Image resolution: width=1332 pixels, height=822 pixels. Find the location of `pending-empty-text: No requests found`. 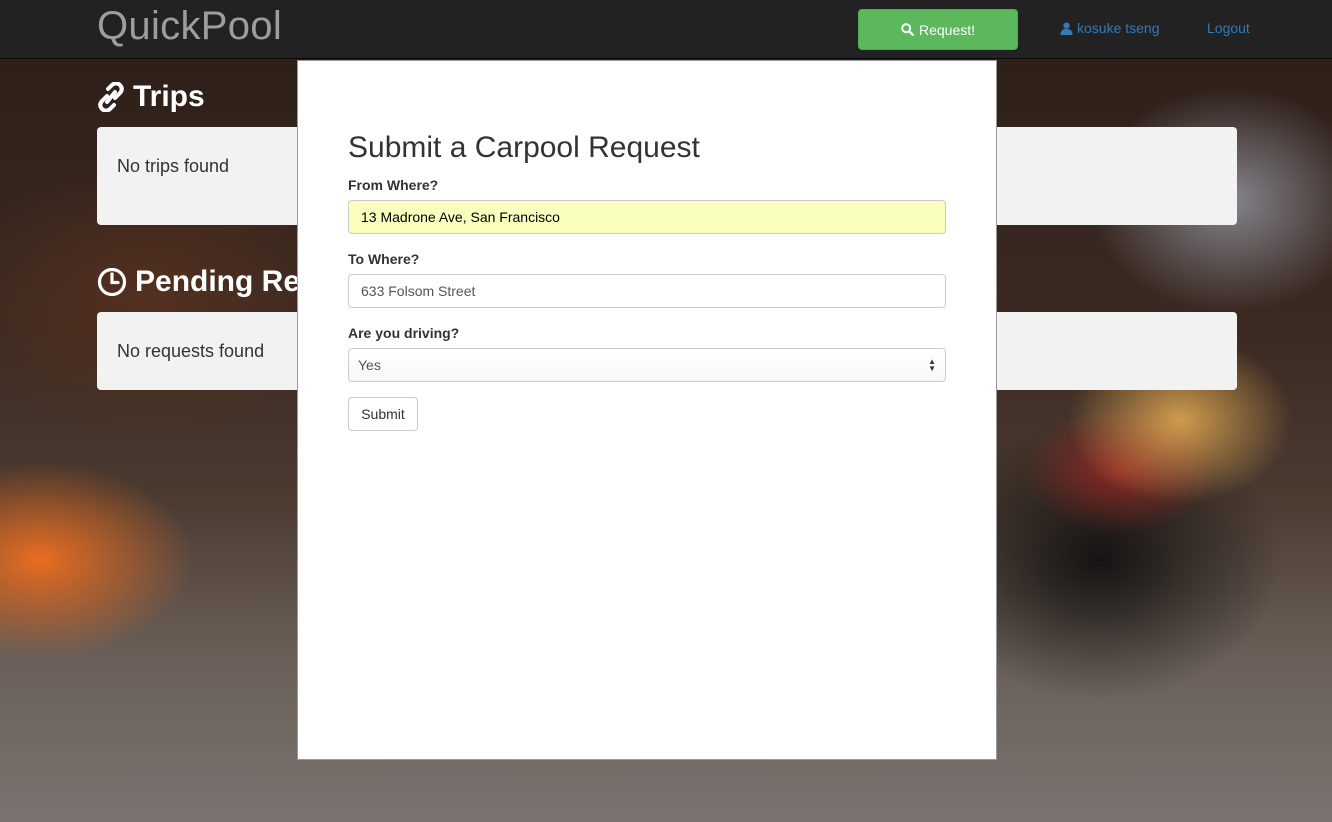

pending-empty-text: No requests found is located at coordinates (191, 351).